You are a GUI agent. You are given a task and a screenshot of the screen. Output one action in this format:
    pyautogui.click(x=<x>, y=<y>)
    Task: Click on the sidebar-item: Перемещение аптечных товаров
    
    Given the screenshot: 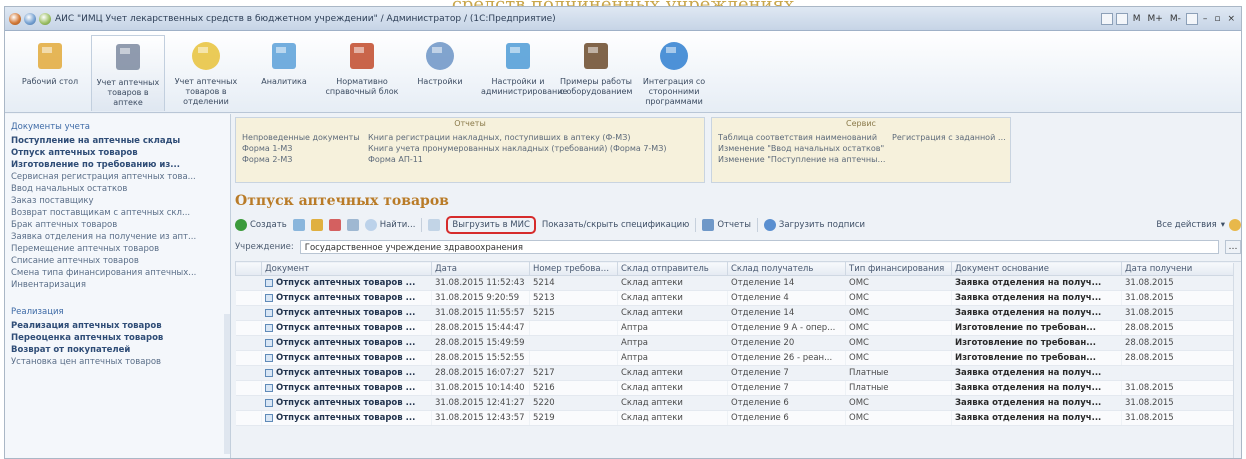 What is the action you would take?
    pyautogui.click(x=117, y=249)
    